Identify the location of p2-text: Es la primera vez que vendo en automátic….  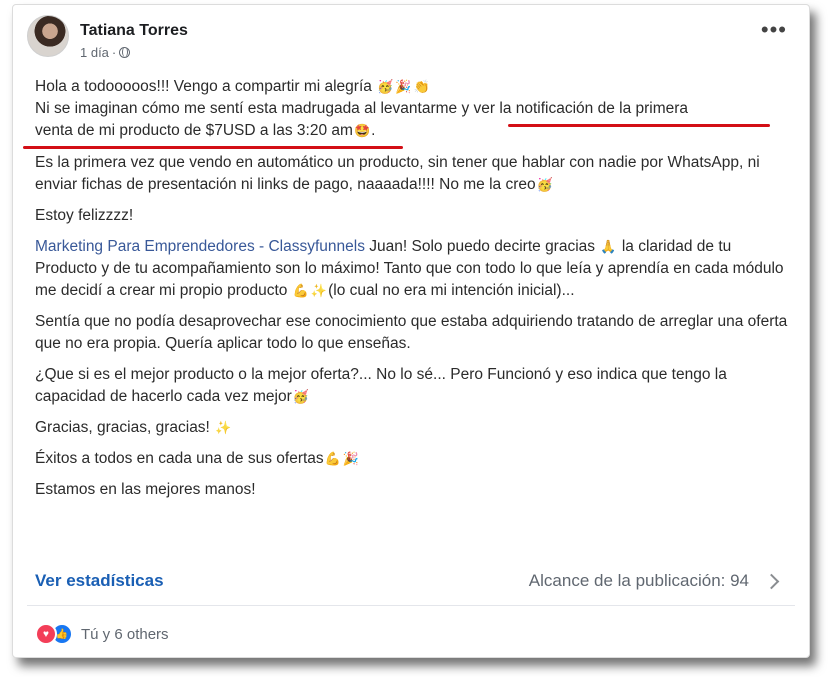
(397, 173).